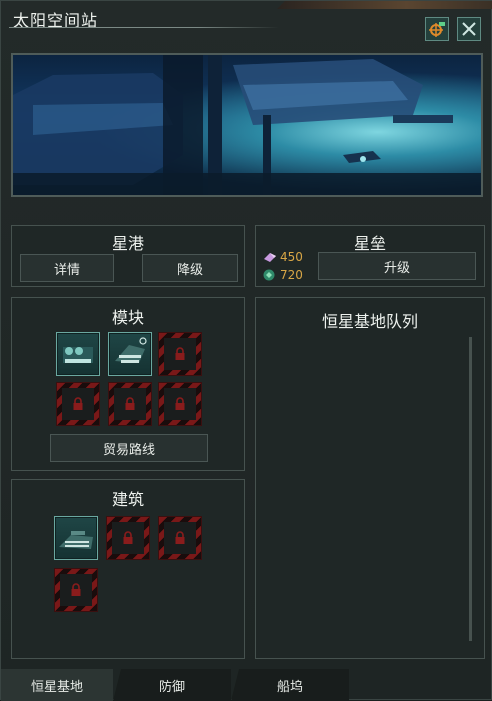 This screenshot has width=492, height=701. I want to click on alloys-value: 450, so click(291, 257).